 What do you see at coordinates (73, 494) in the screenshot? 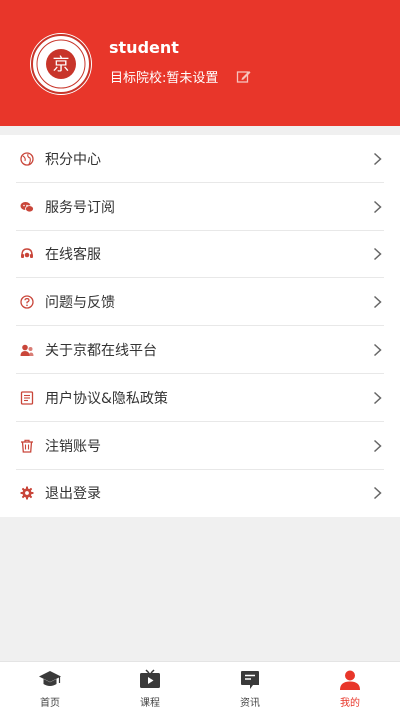
I see `menu-item-label: 退出登录` at bounding box center [73, 494].